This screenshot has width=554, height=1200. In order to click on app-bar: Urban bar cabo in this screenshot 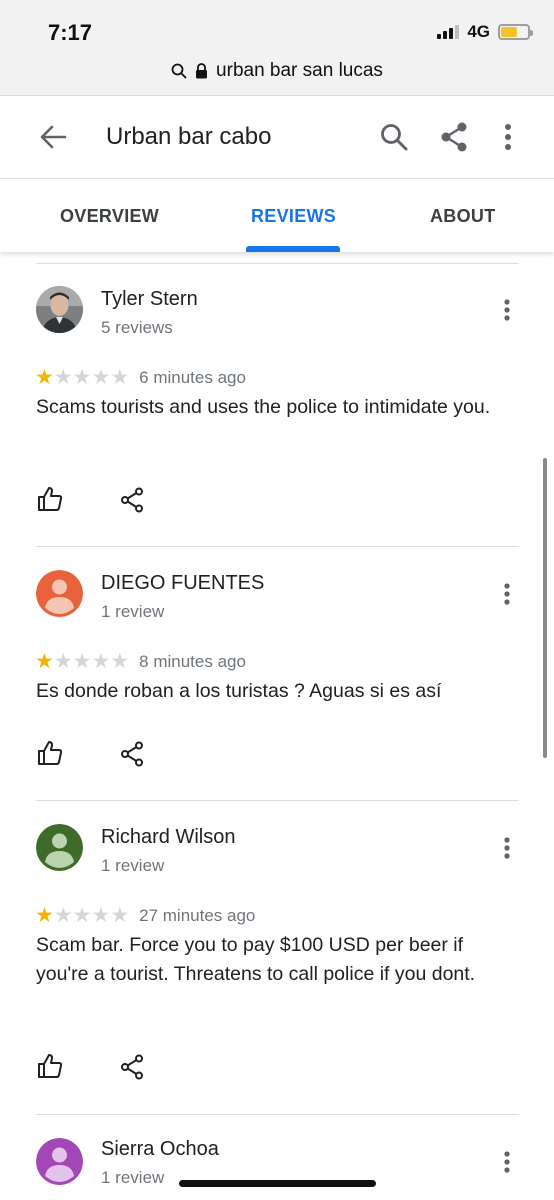, I will do `click(277, 138)`.